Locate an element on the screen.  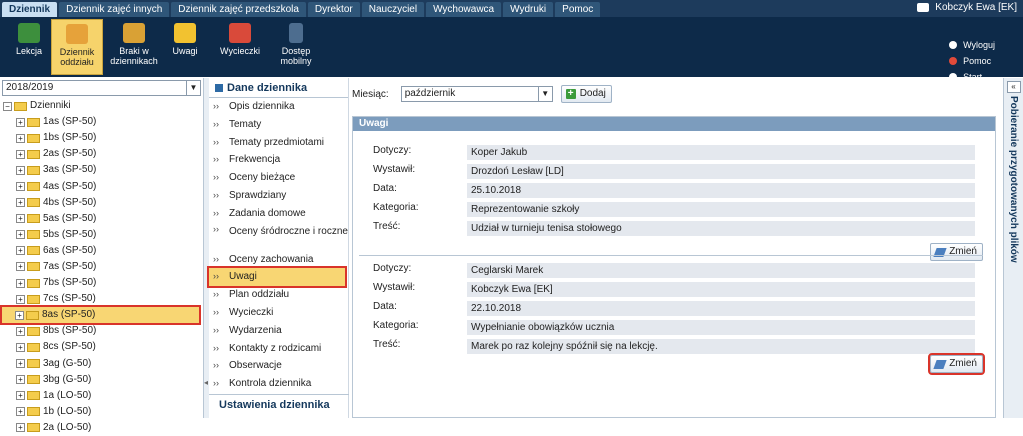
tree-class-label: 7as (SP-50) is located at coordinates (70, 266).